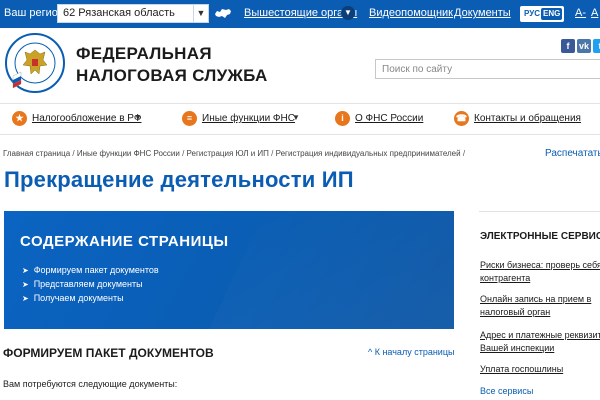 This screenshot has height=400, width=600. I want to click on breadcrumb-item: Главная страница, so click(36, 153).